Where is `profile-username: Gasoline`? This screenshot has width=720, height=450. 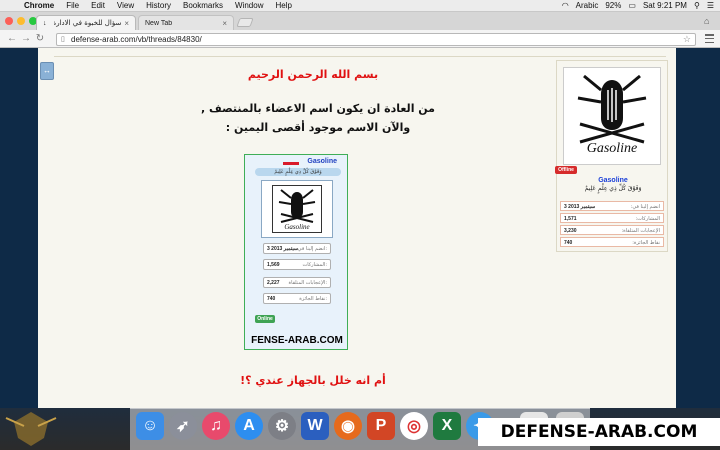
profile-username: Gasoline is located at coordinates (613, 180).